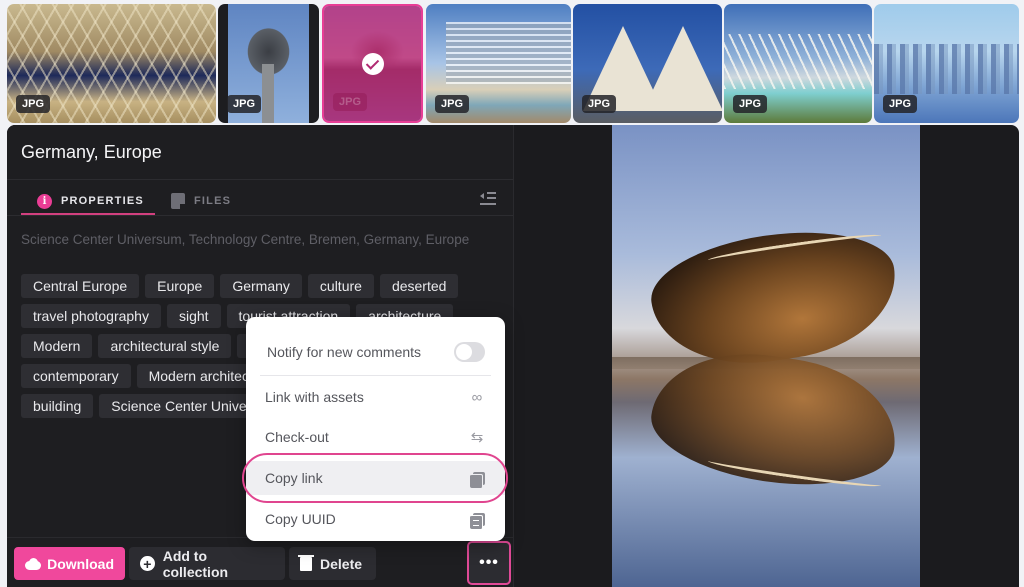 This screenshot has height=587, width=1024. What do you see at coordinates (33, 563) in the screenshot?
I see `cloud-download-icon` at bounding box center [33, 563].